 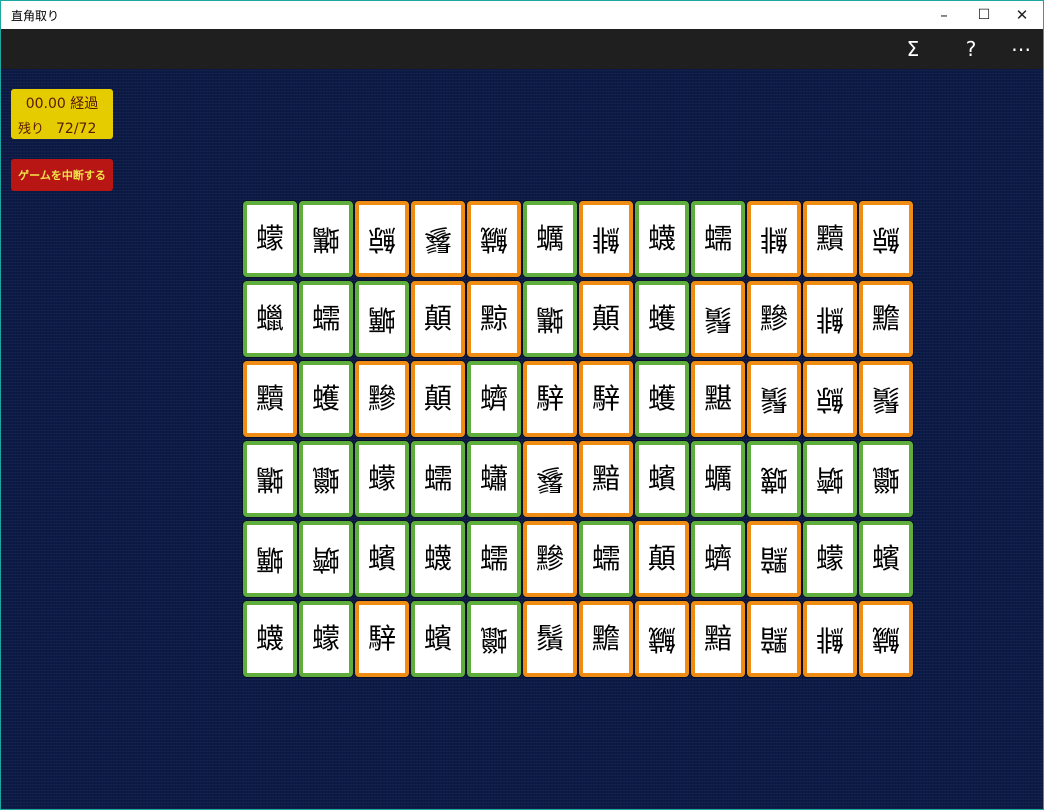 I want to click on tile-glyph: 蠖, so click(x=325, y=398).